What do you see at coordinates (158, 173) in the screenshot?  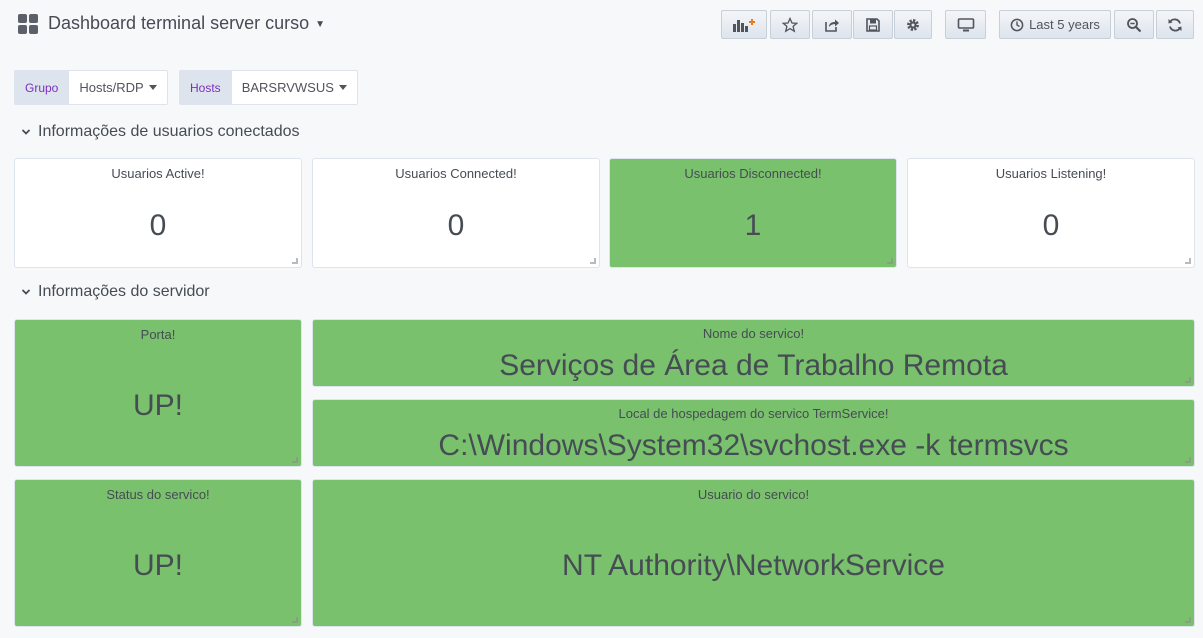 I see `panel-title: Usuarios Active!` at bounding box center [158, 173].